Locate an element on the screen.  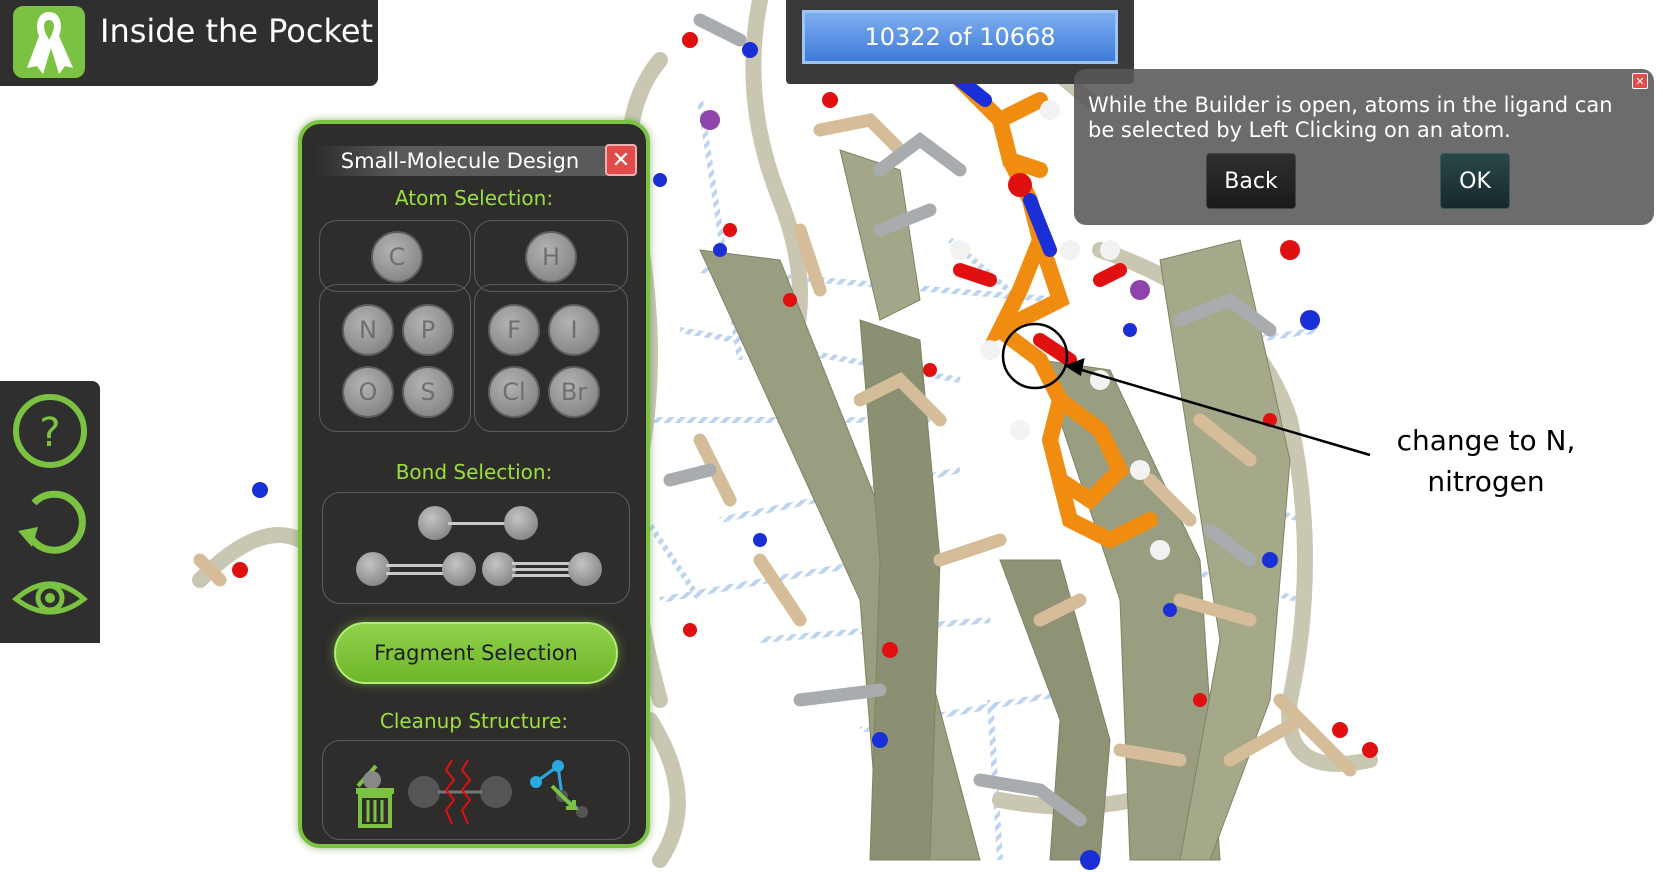
cleanup-structure-label: Cleanup Structure: is located at coordinates (474, 721).